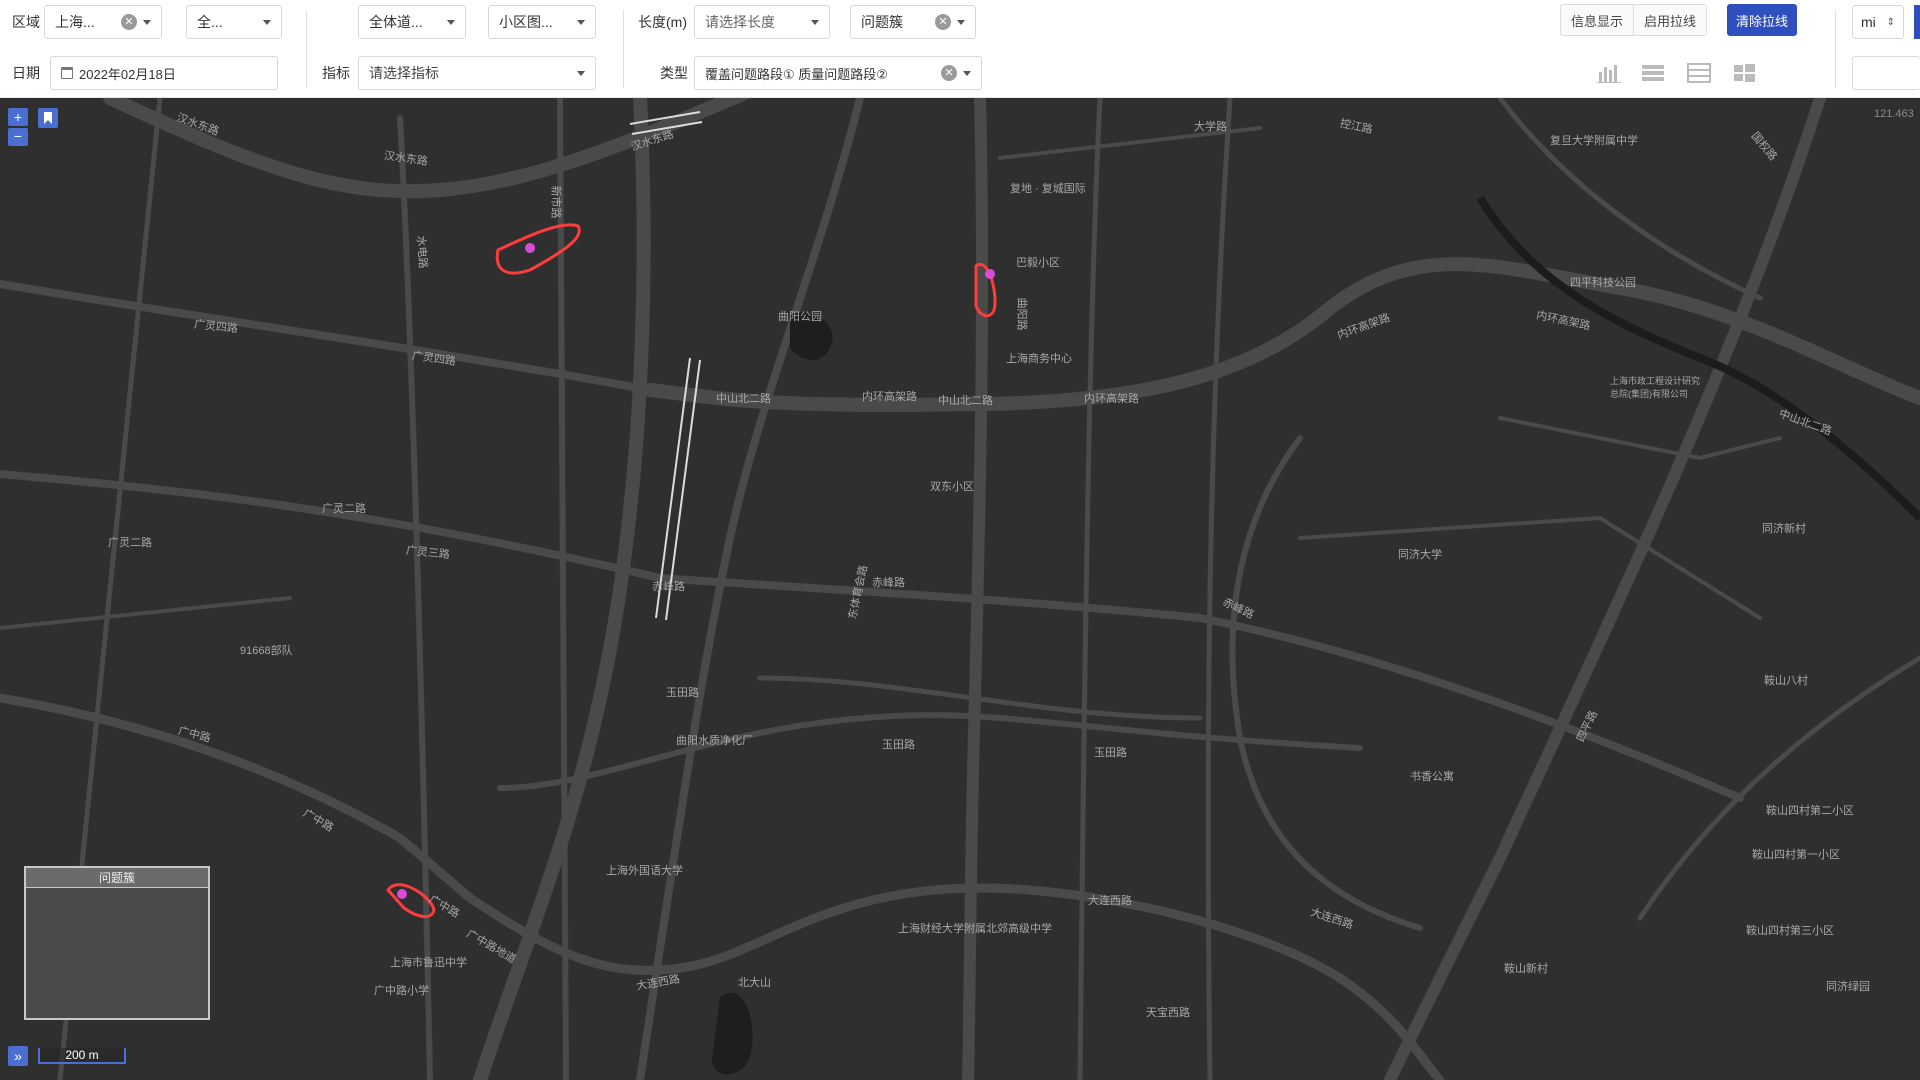  I want to click on length-select-placeholder: 请选择长度, so click(740, 22).